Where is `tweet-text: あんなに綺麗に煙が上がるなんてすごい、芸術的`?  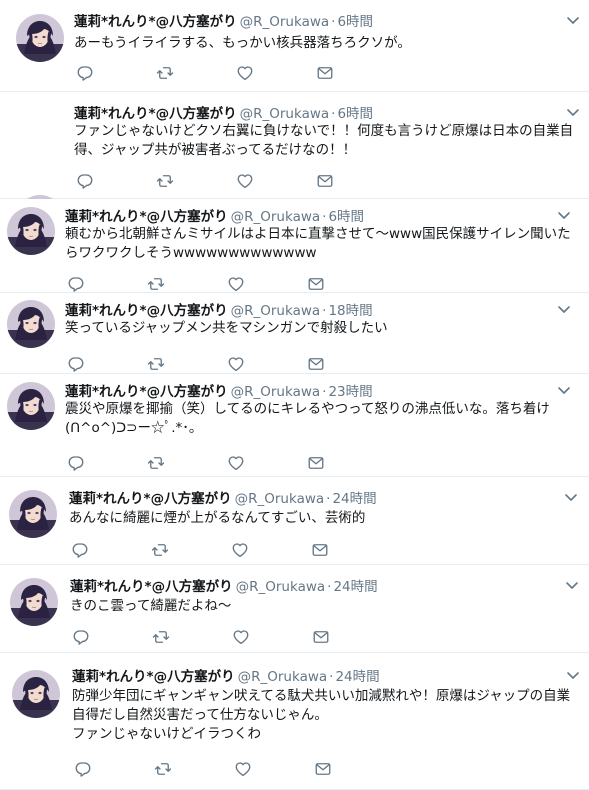 tweet-text: あんなに綺麗に煙が上がるなんてすごい、芸術的 is located at coordinates (217, 518).